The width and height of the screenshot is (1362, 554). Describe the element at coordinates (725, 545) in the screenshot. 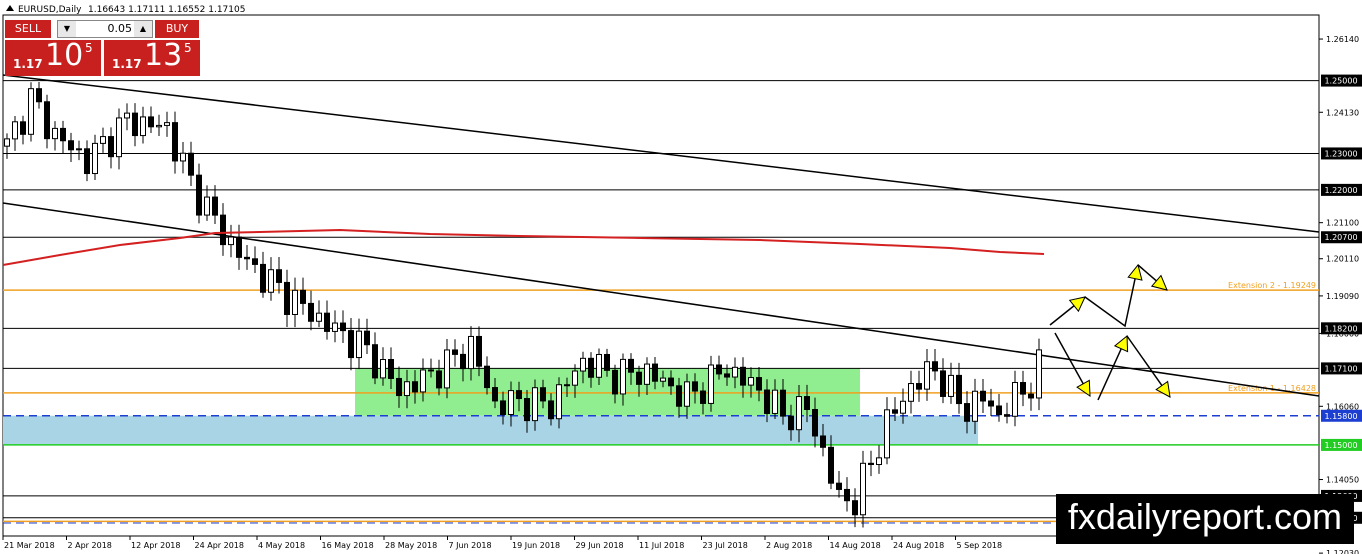

I see `date-tick-label: 23 Jul 2018` at that location.